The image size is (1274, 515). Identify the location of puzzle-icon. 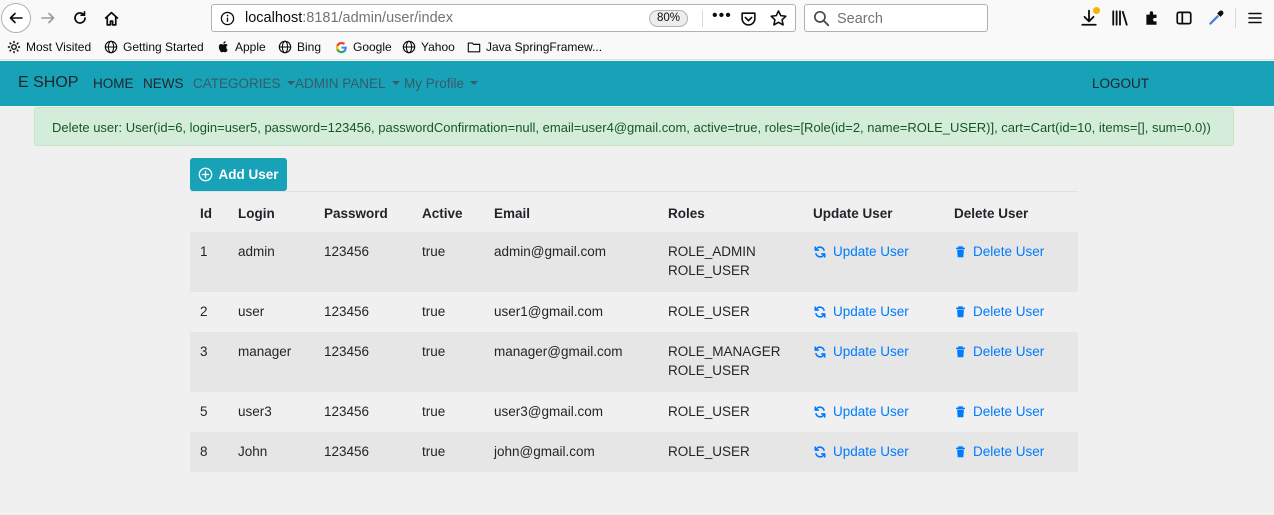
(1151, 18).